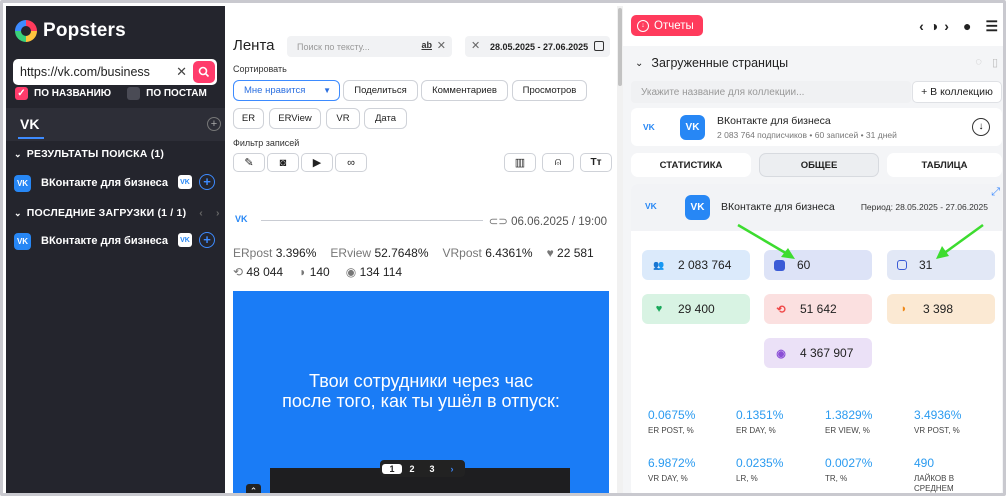 This screenshot has height=496, width=1006. What do you see at coordinates (295, 118) in the screenshot?
I see `sort-erview-button: ERView` at bounding box center [295, 118].